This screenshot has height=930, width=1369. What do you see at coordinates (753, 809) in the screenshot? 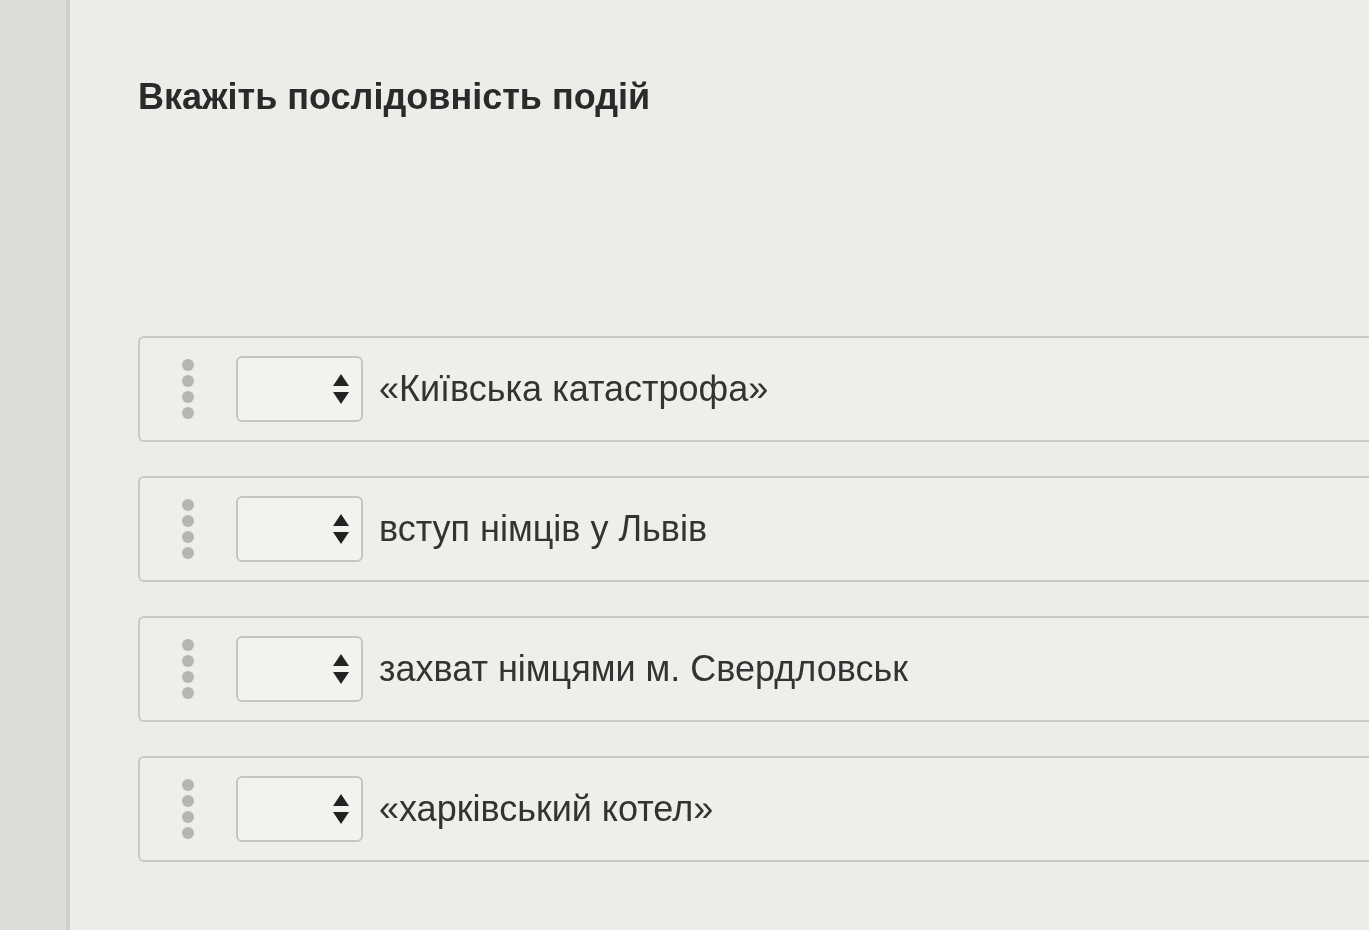
I see `answer-row: «харківський котел»` at bounding box center [753, 809].